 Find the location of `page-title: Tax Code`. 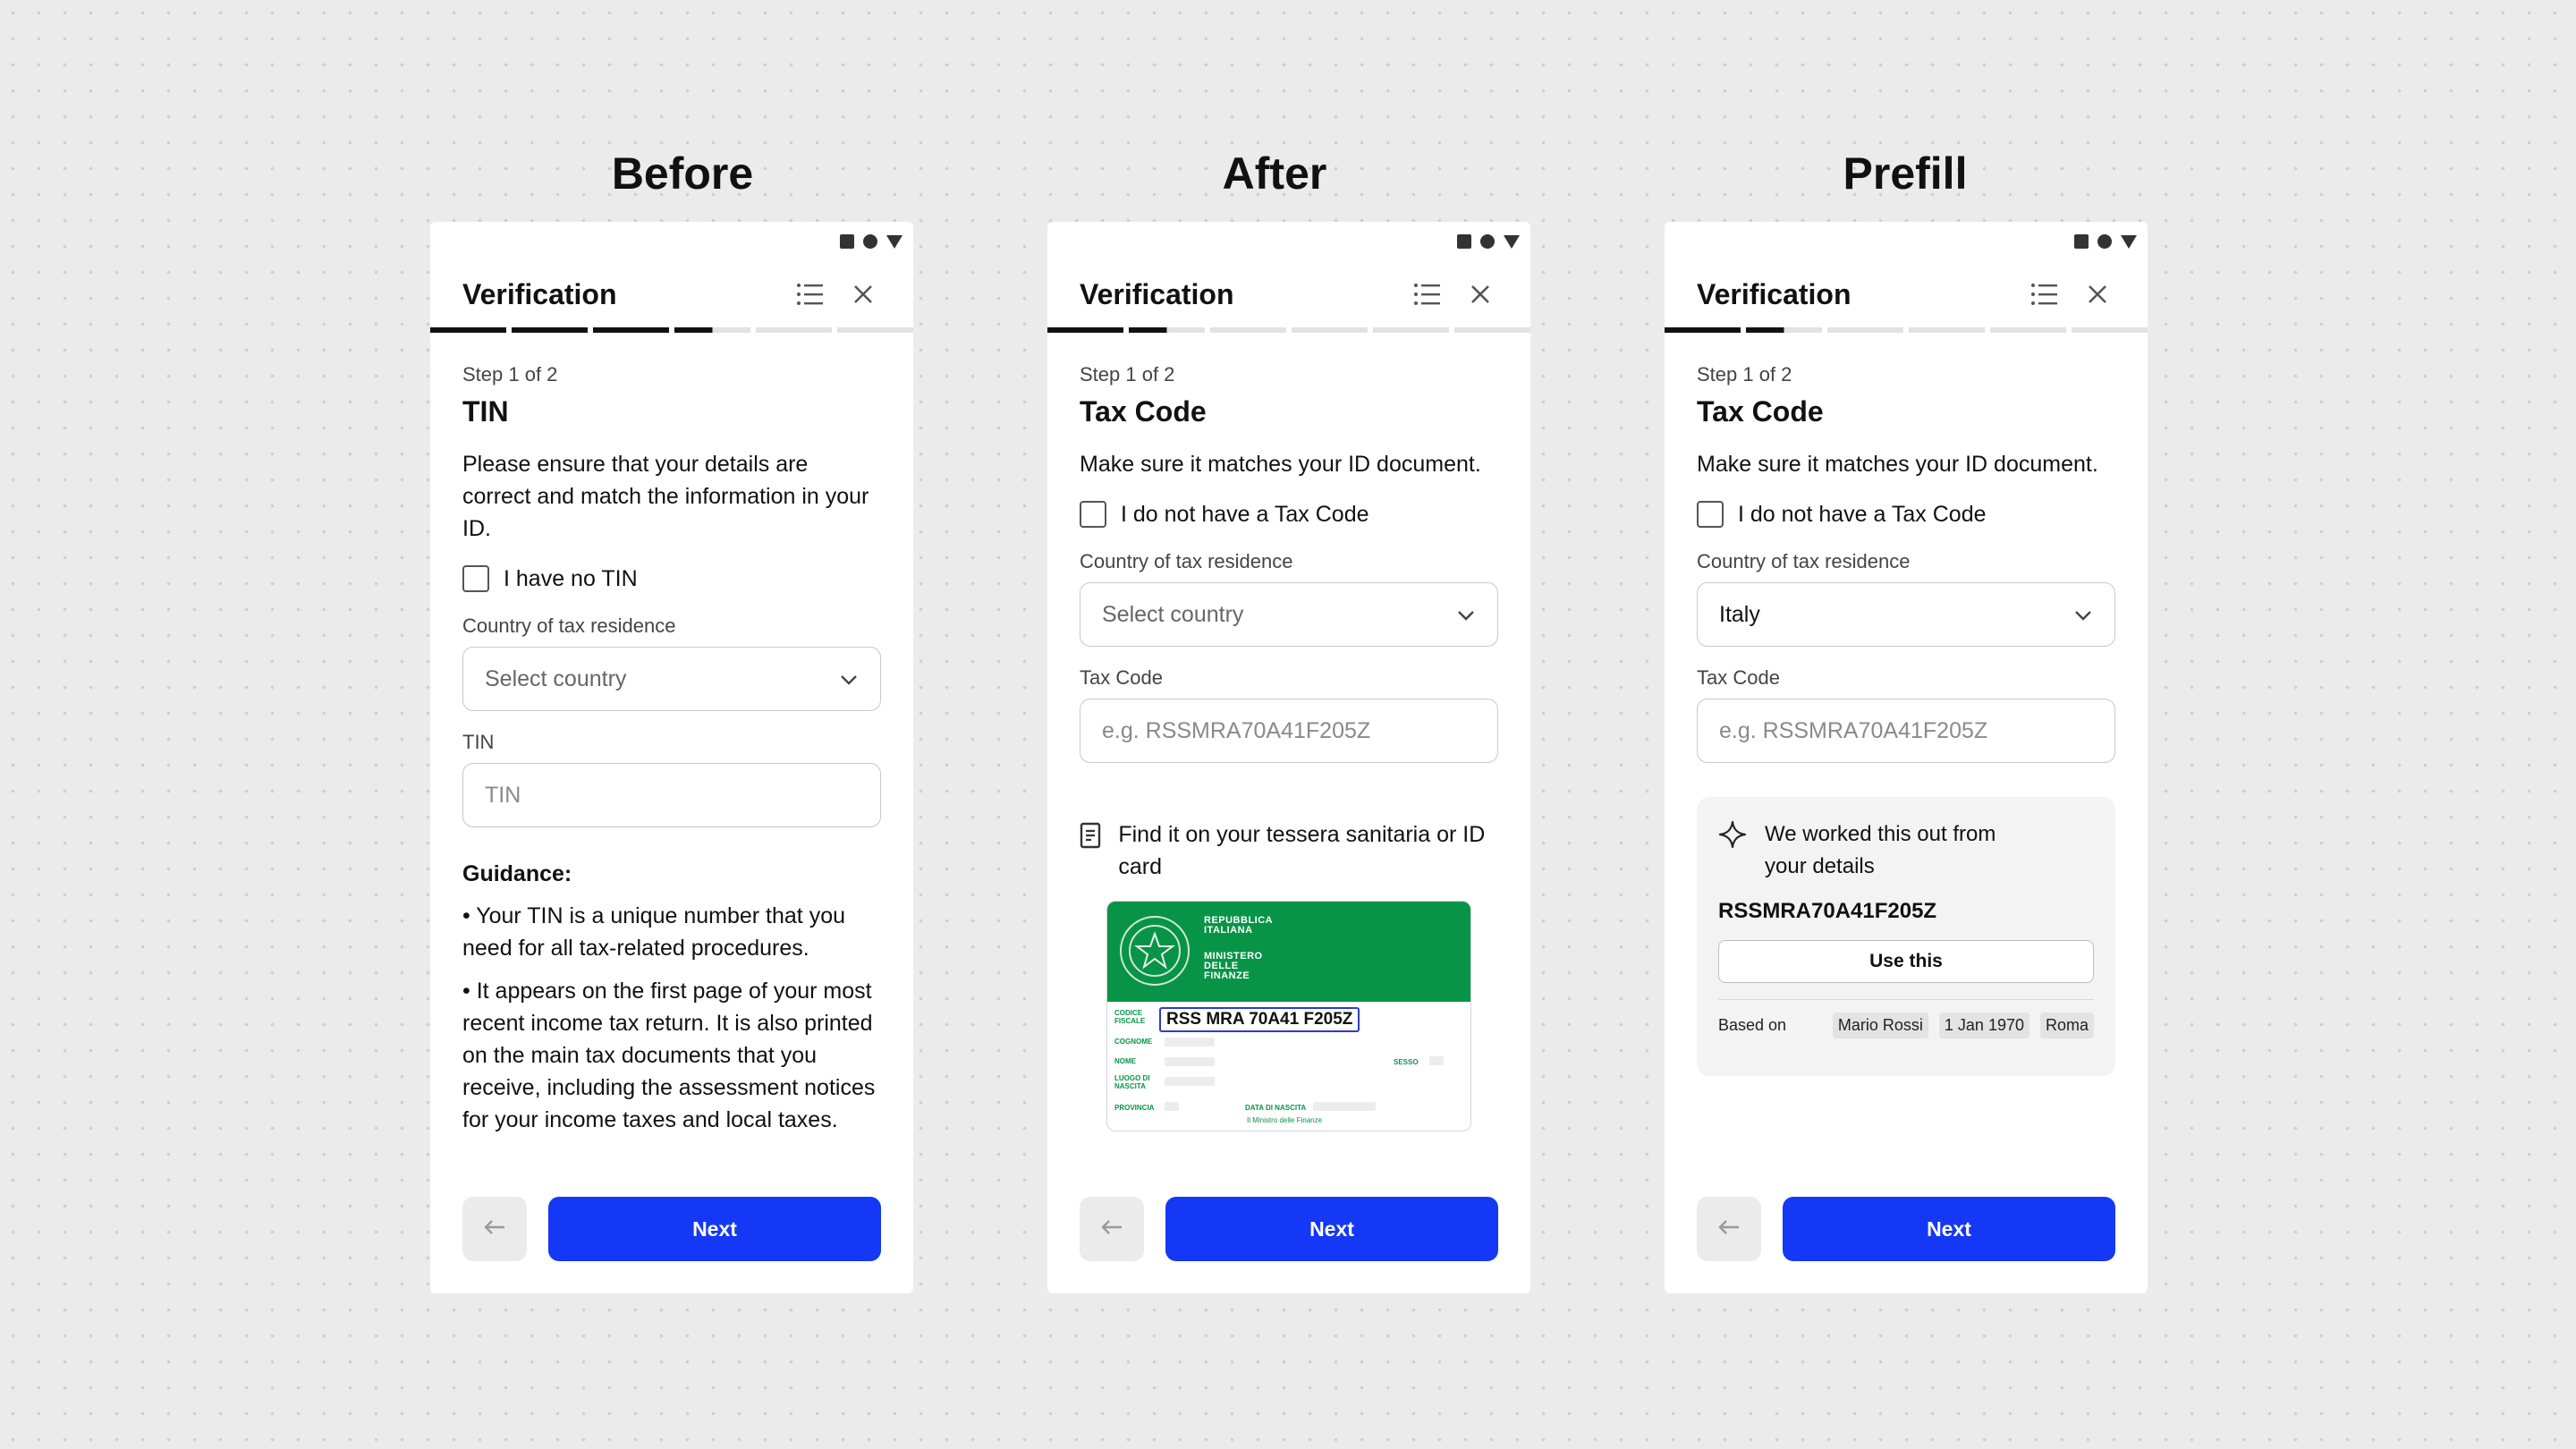

page-title: Tax Code is located at coordinates (1760, 411).